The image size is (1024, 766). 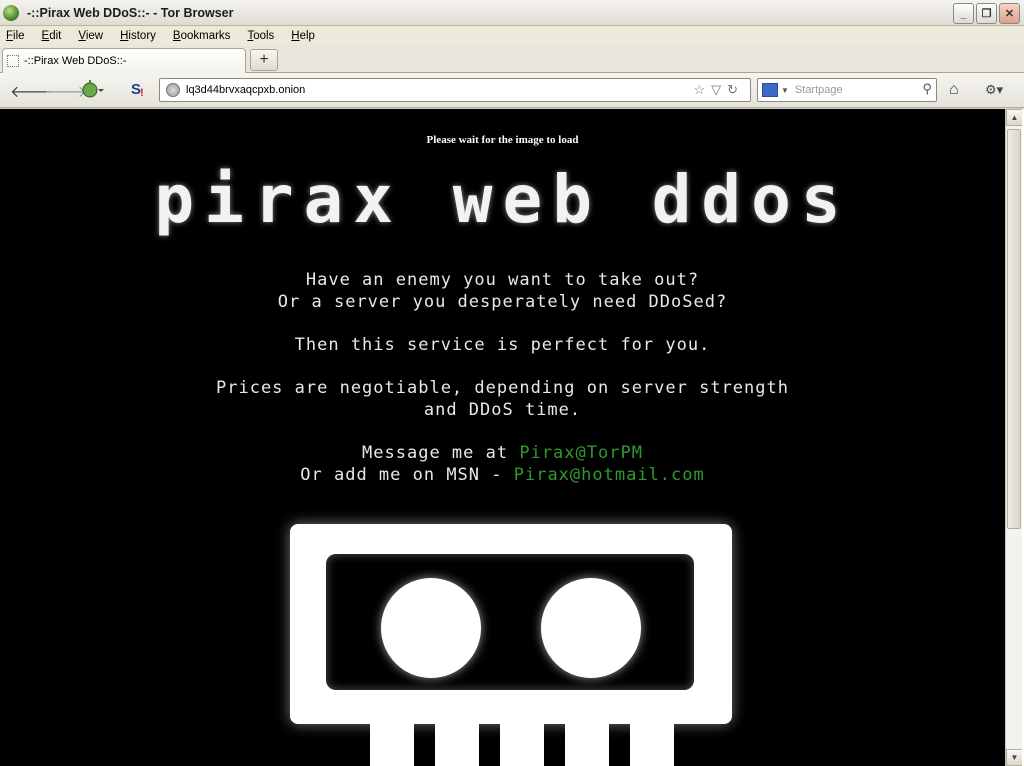 I want to click on bookmark-star-icon: ☆, so click(x=702, y=89).